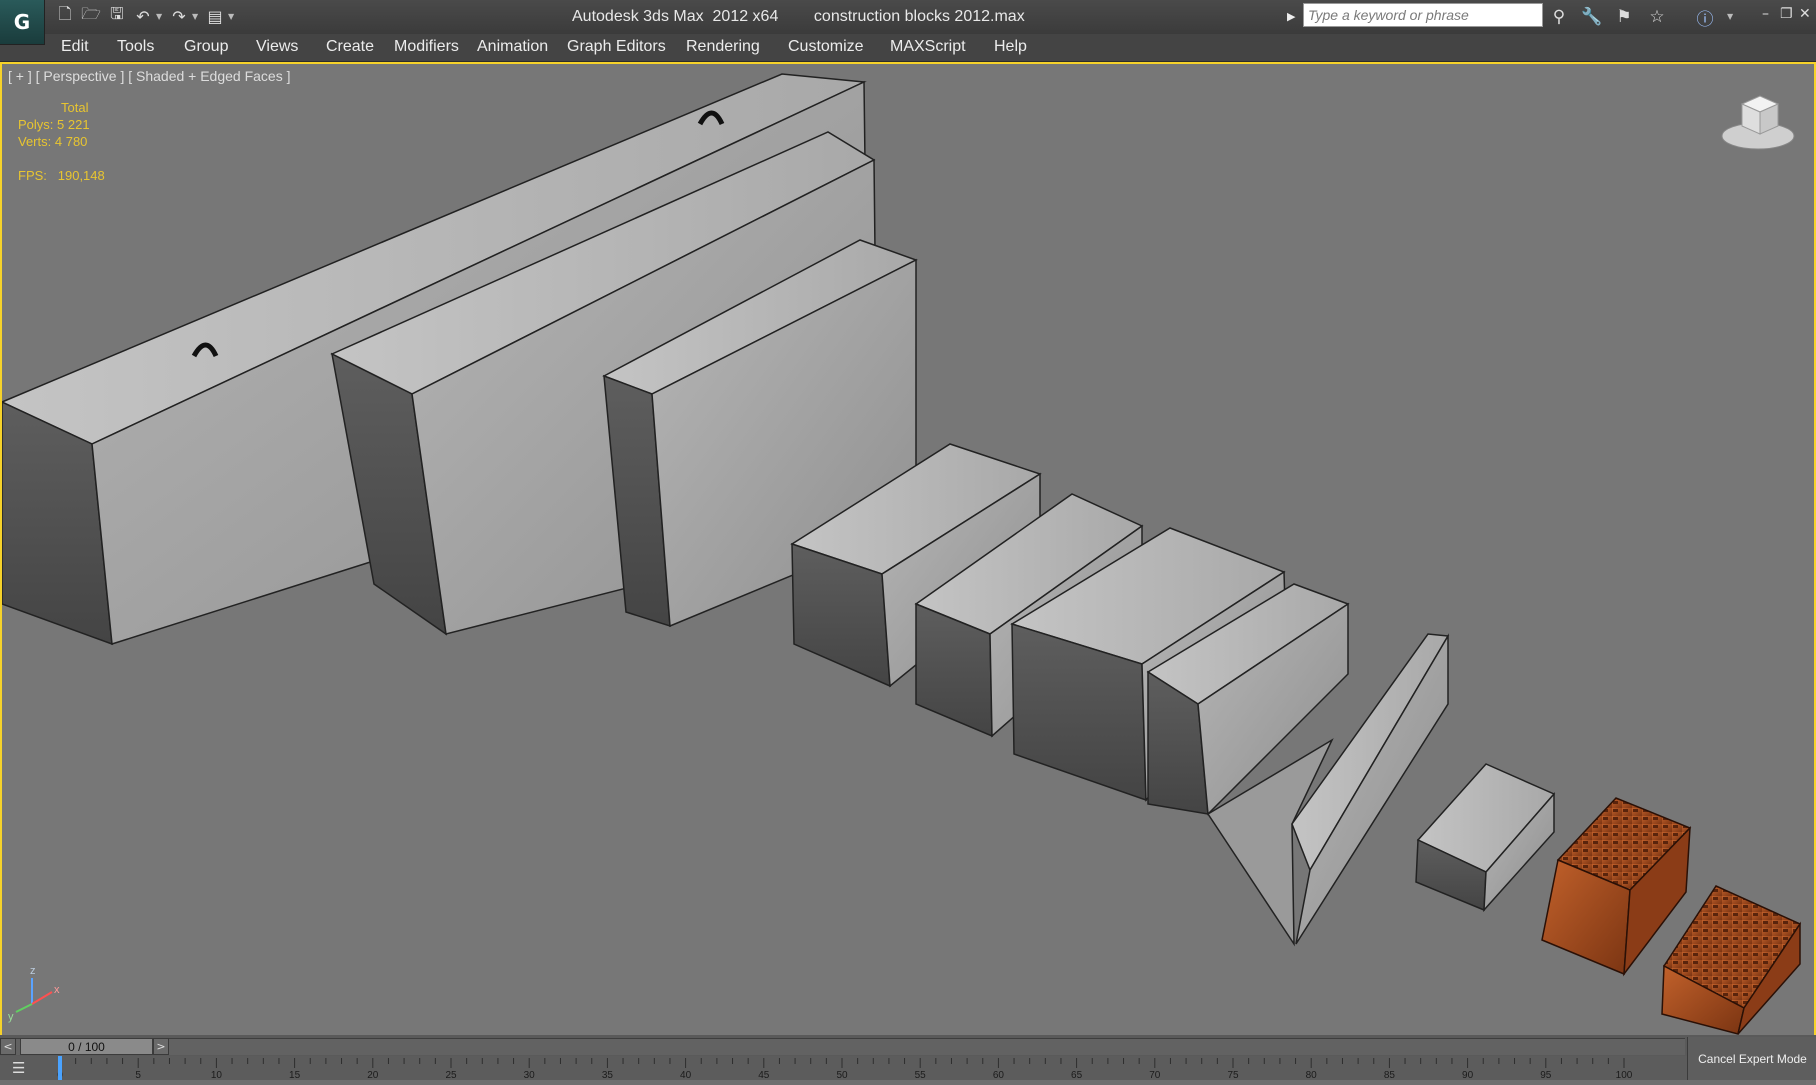 Image resolution: width=1816 pixels, height=1085 pixels. Describe the element at coordinates (1155, 1075) in the screenshot. I see `trackbar-tick-label: 70` at that location.